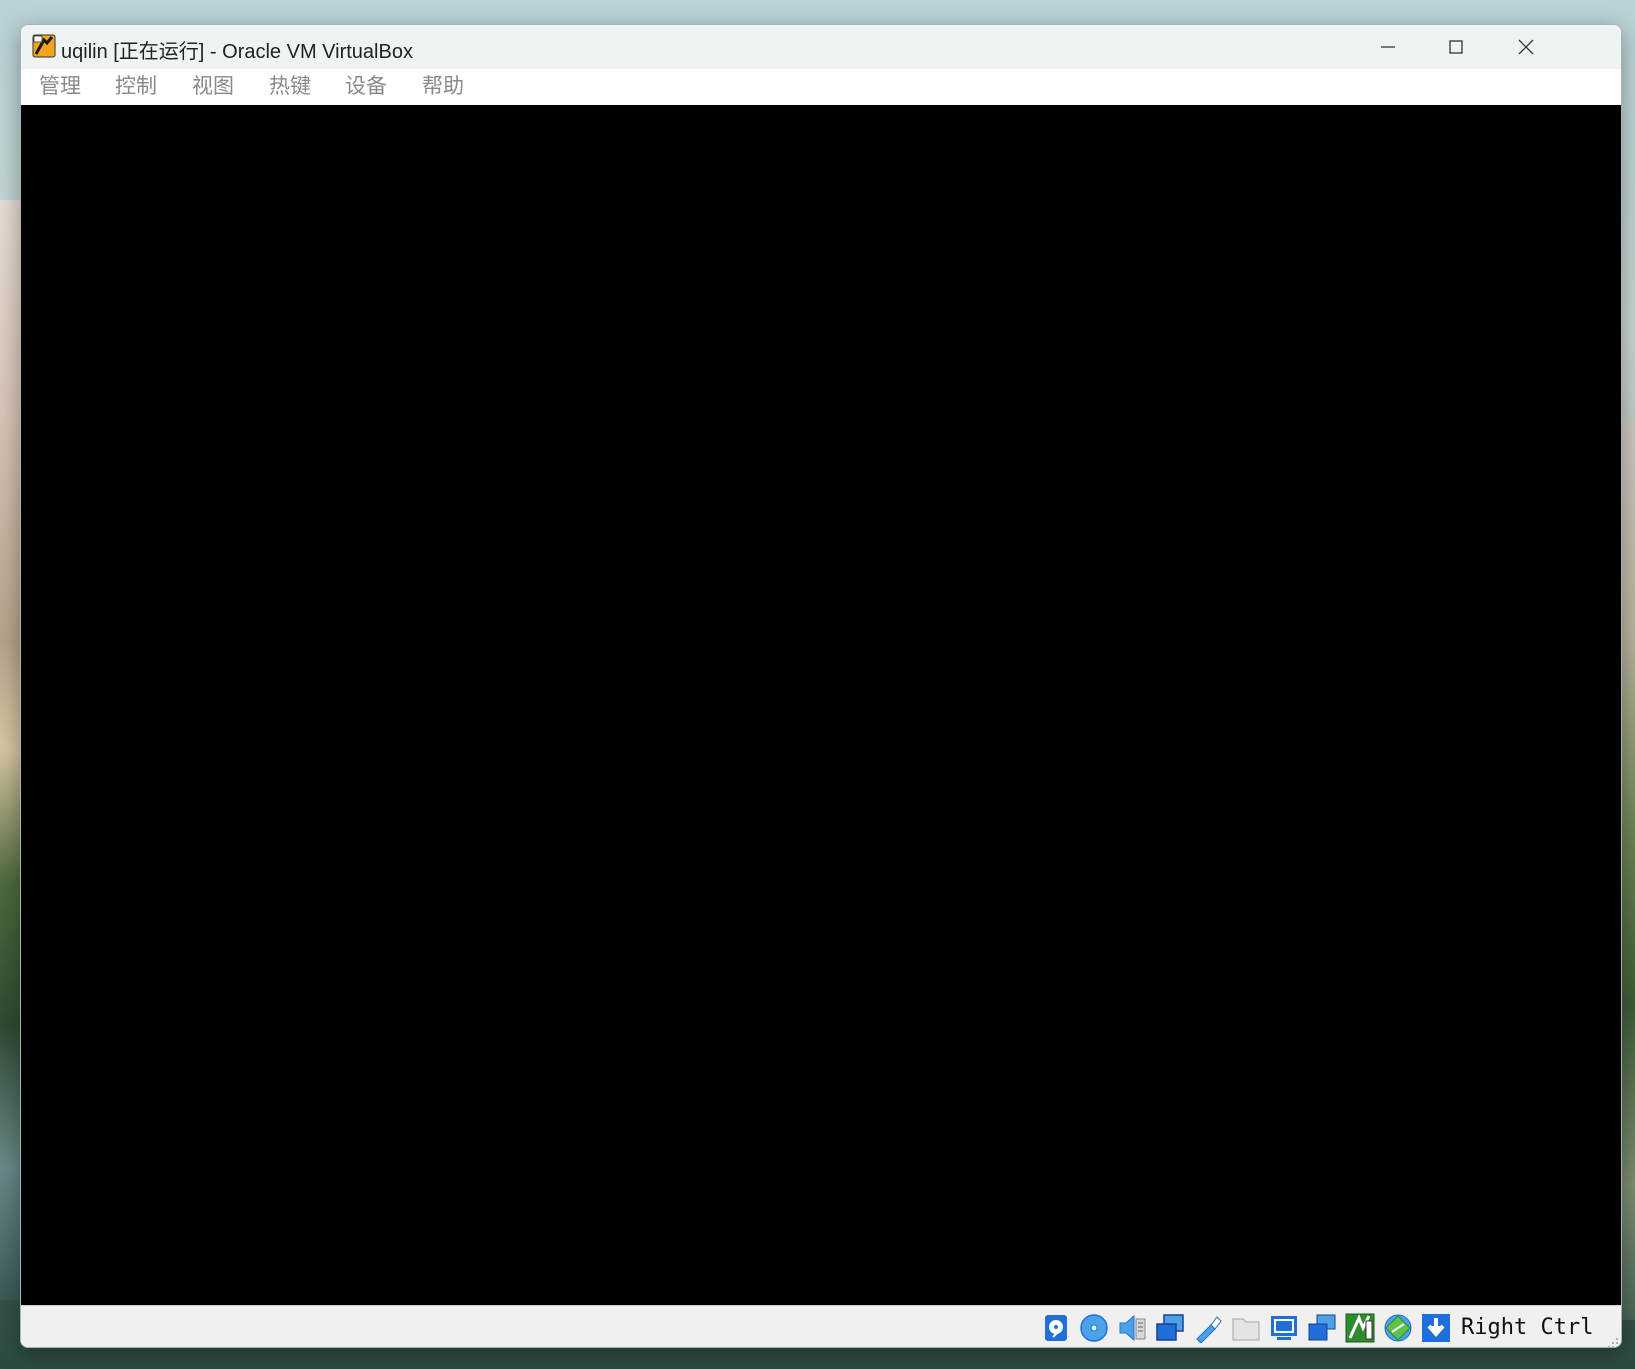  I want to click on optical-drive-icon, so click(1094, 1328).